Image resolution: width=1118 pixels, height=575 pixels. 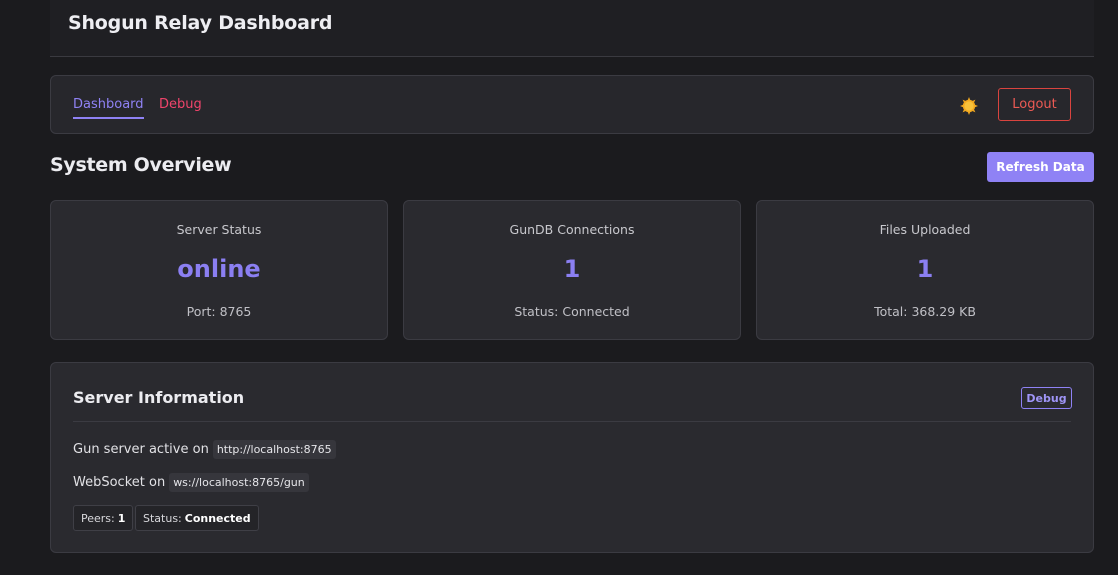 I want to click on card-value: online, so click(x=219, y=269).